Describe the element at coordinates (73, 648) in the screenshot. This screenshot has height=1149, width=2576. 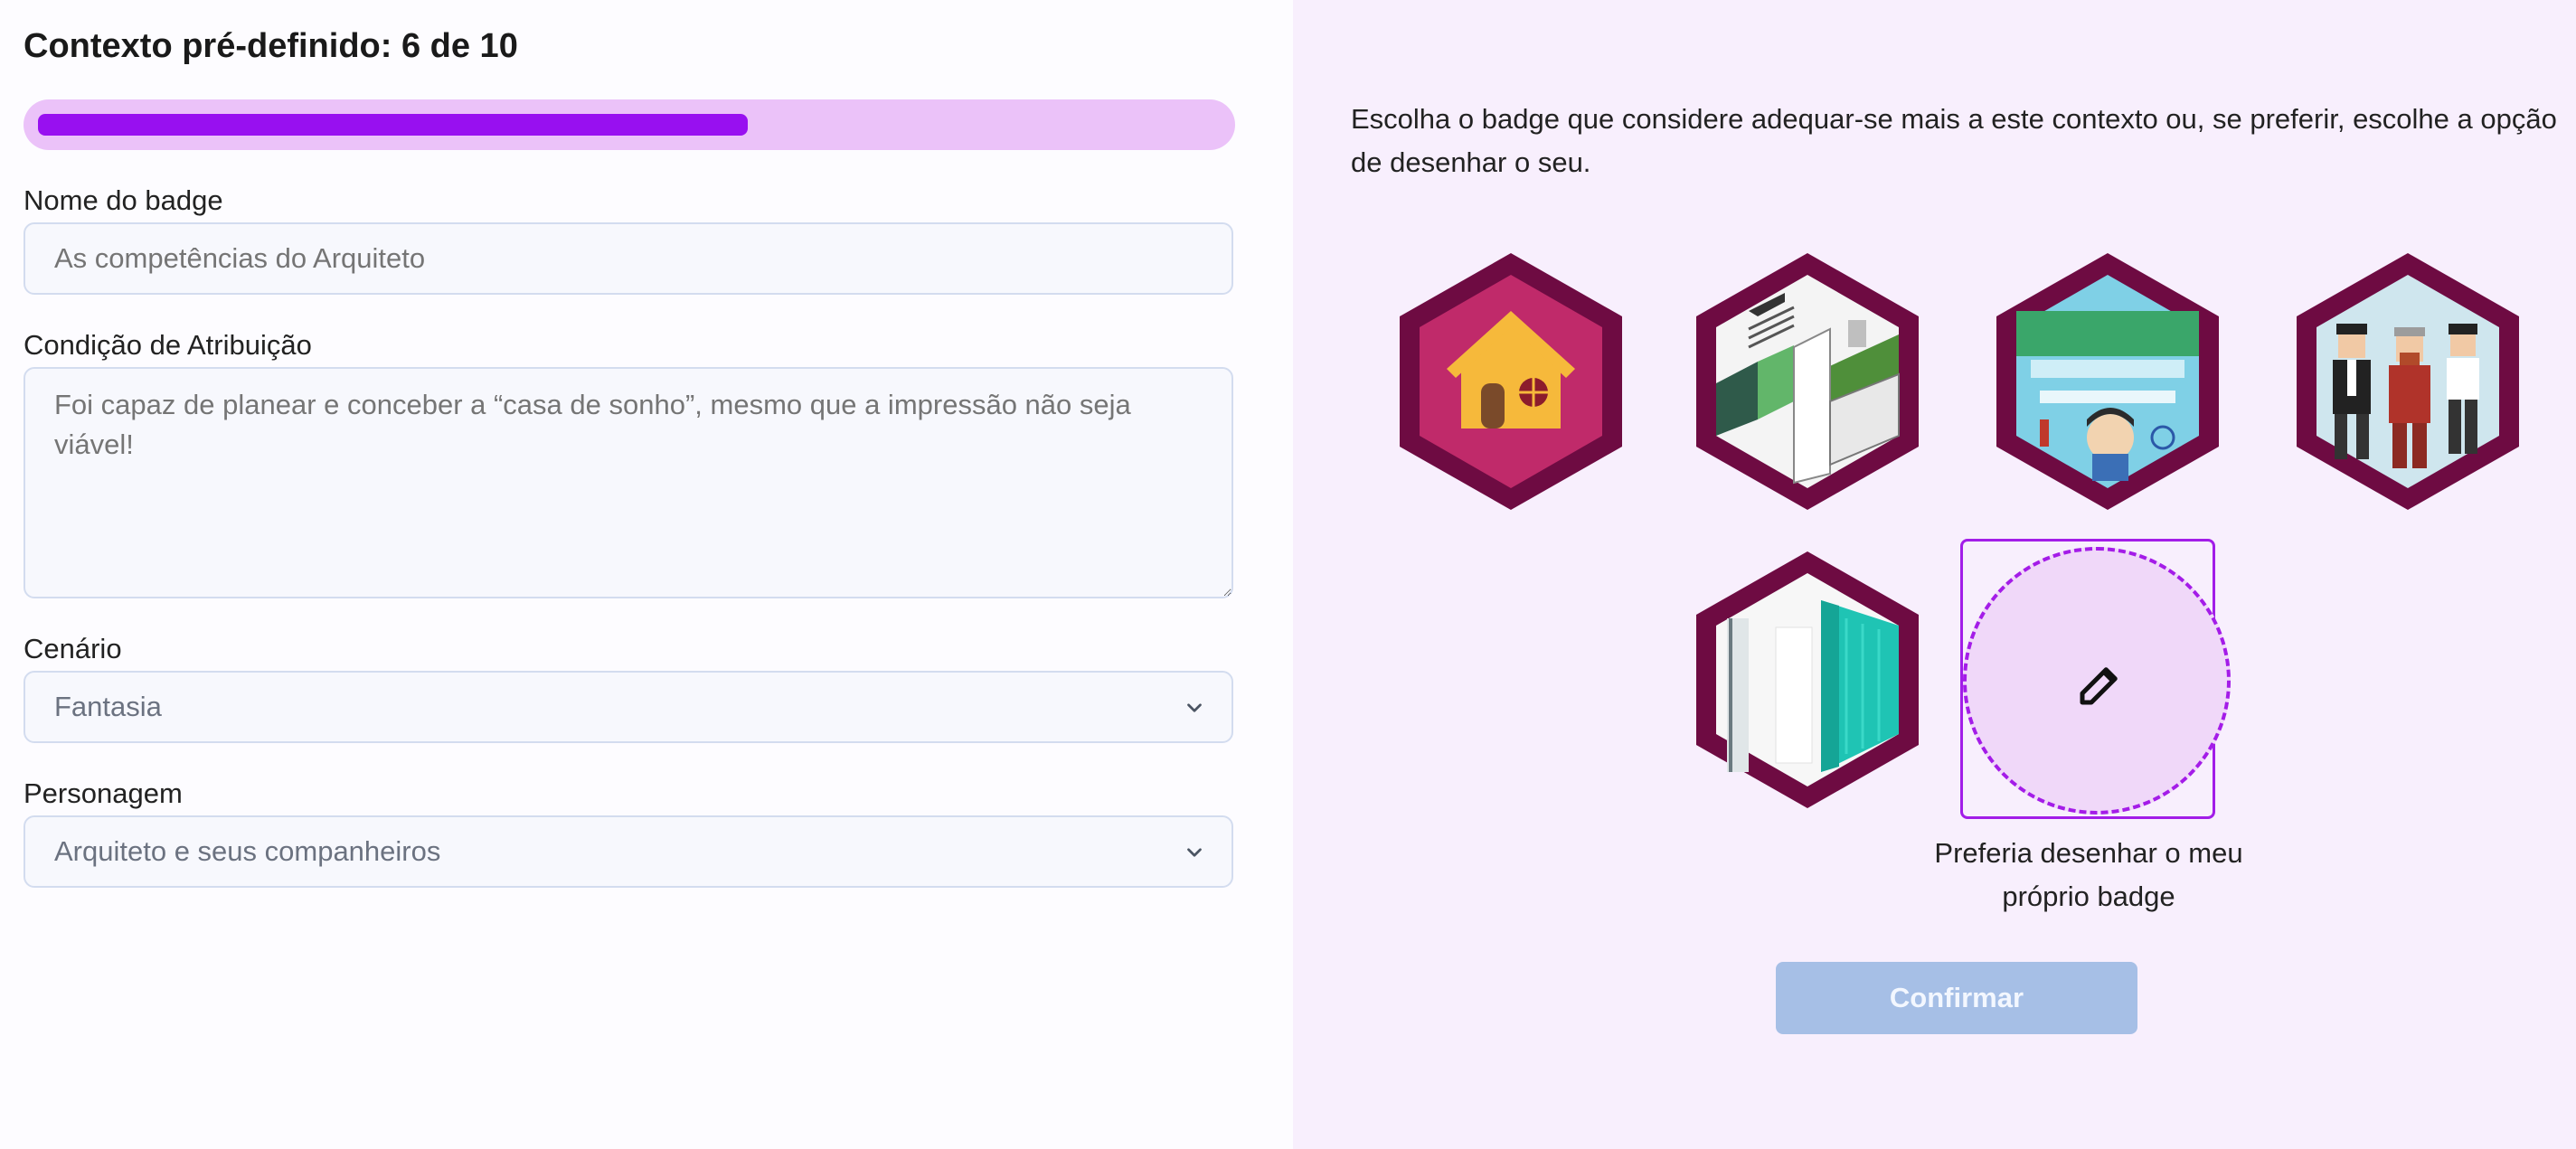
I see `scenario-label: Cenário` at that location.